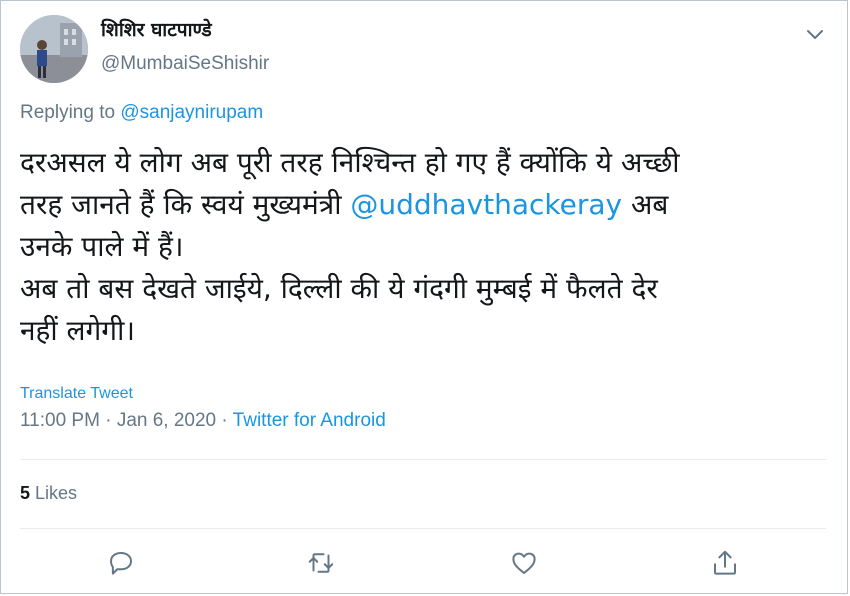 This screenshot has width=850, height=596. Describe the element at coordinates (121, 563) in the screenshot. I see `reply-icon` at that location.